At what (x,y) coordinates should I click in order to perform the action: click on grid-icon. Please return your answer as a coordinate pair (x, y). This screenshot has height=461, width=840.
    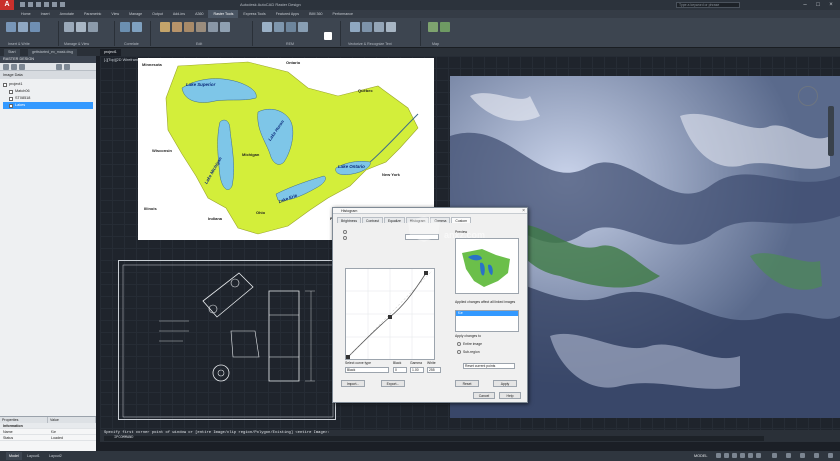
    Looking at the image, I should click on (718, 455).